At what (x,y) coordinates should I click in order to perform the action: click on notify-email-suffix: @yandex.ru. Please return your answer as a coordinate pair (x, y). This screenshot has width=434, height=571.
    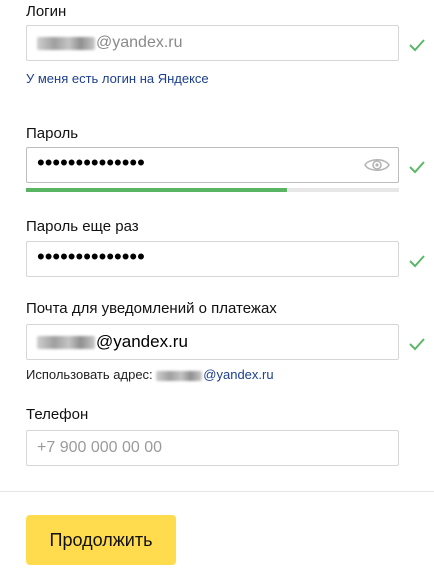
    Looking at the image, I should click on (142, 341).